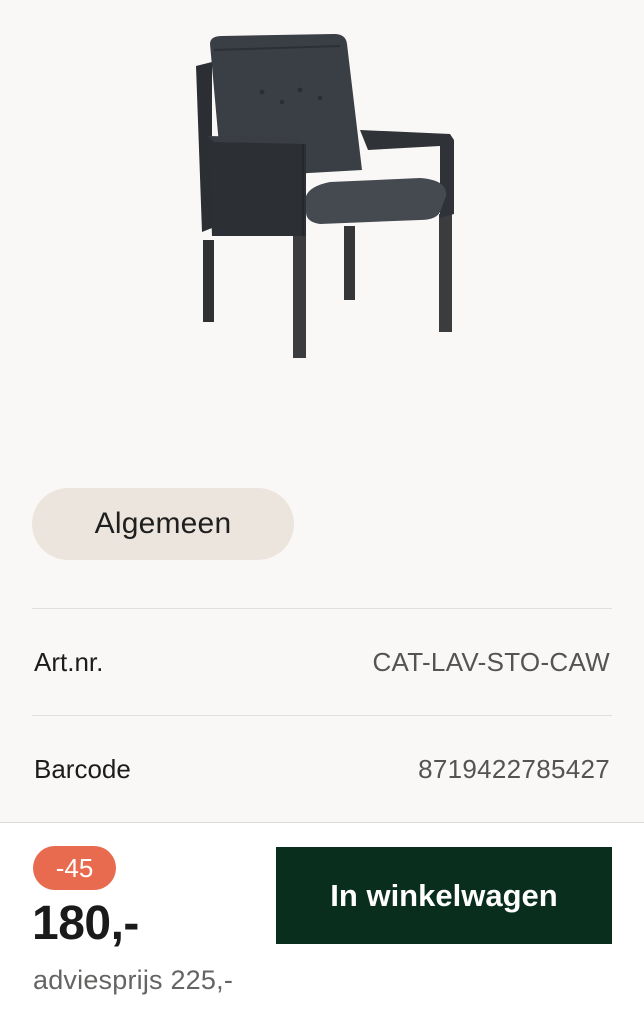 Image resolution: width=644 pixels, height=1024 pixels. I want to click on tab-algemeen-label: Algemeen, so click(163, 523).